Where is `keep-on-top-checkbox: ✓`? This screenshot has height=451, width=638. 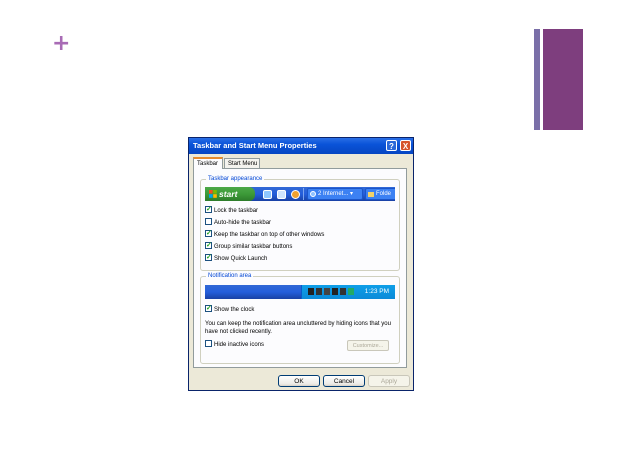 keep-on-top-checkbox: ✓ is located at coordinates (208, 233).